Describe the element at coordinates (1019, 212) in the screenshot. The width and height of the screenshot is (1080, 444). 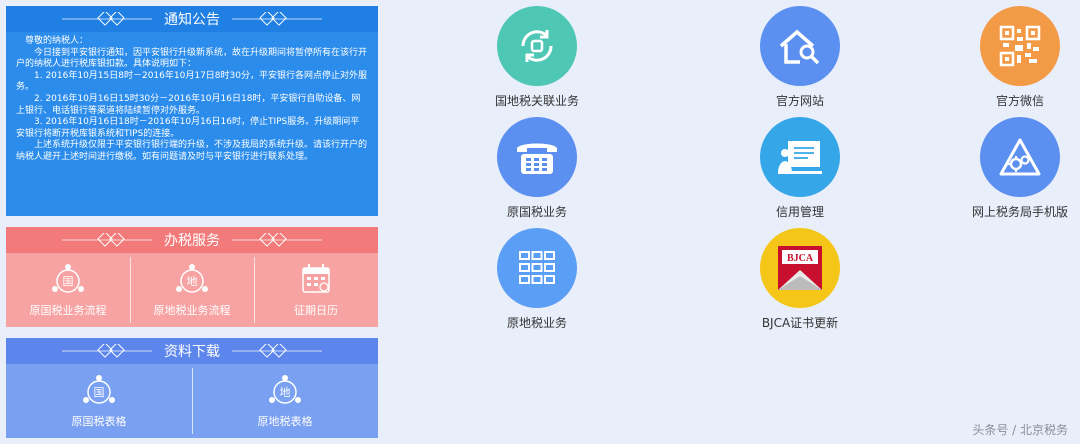
I see `app-label: 网上税务局手机版` at that location.